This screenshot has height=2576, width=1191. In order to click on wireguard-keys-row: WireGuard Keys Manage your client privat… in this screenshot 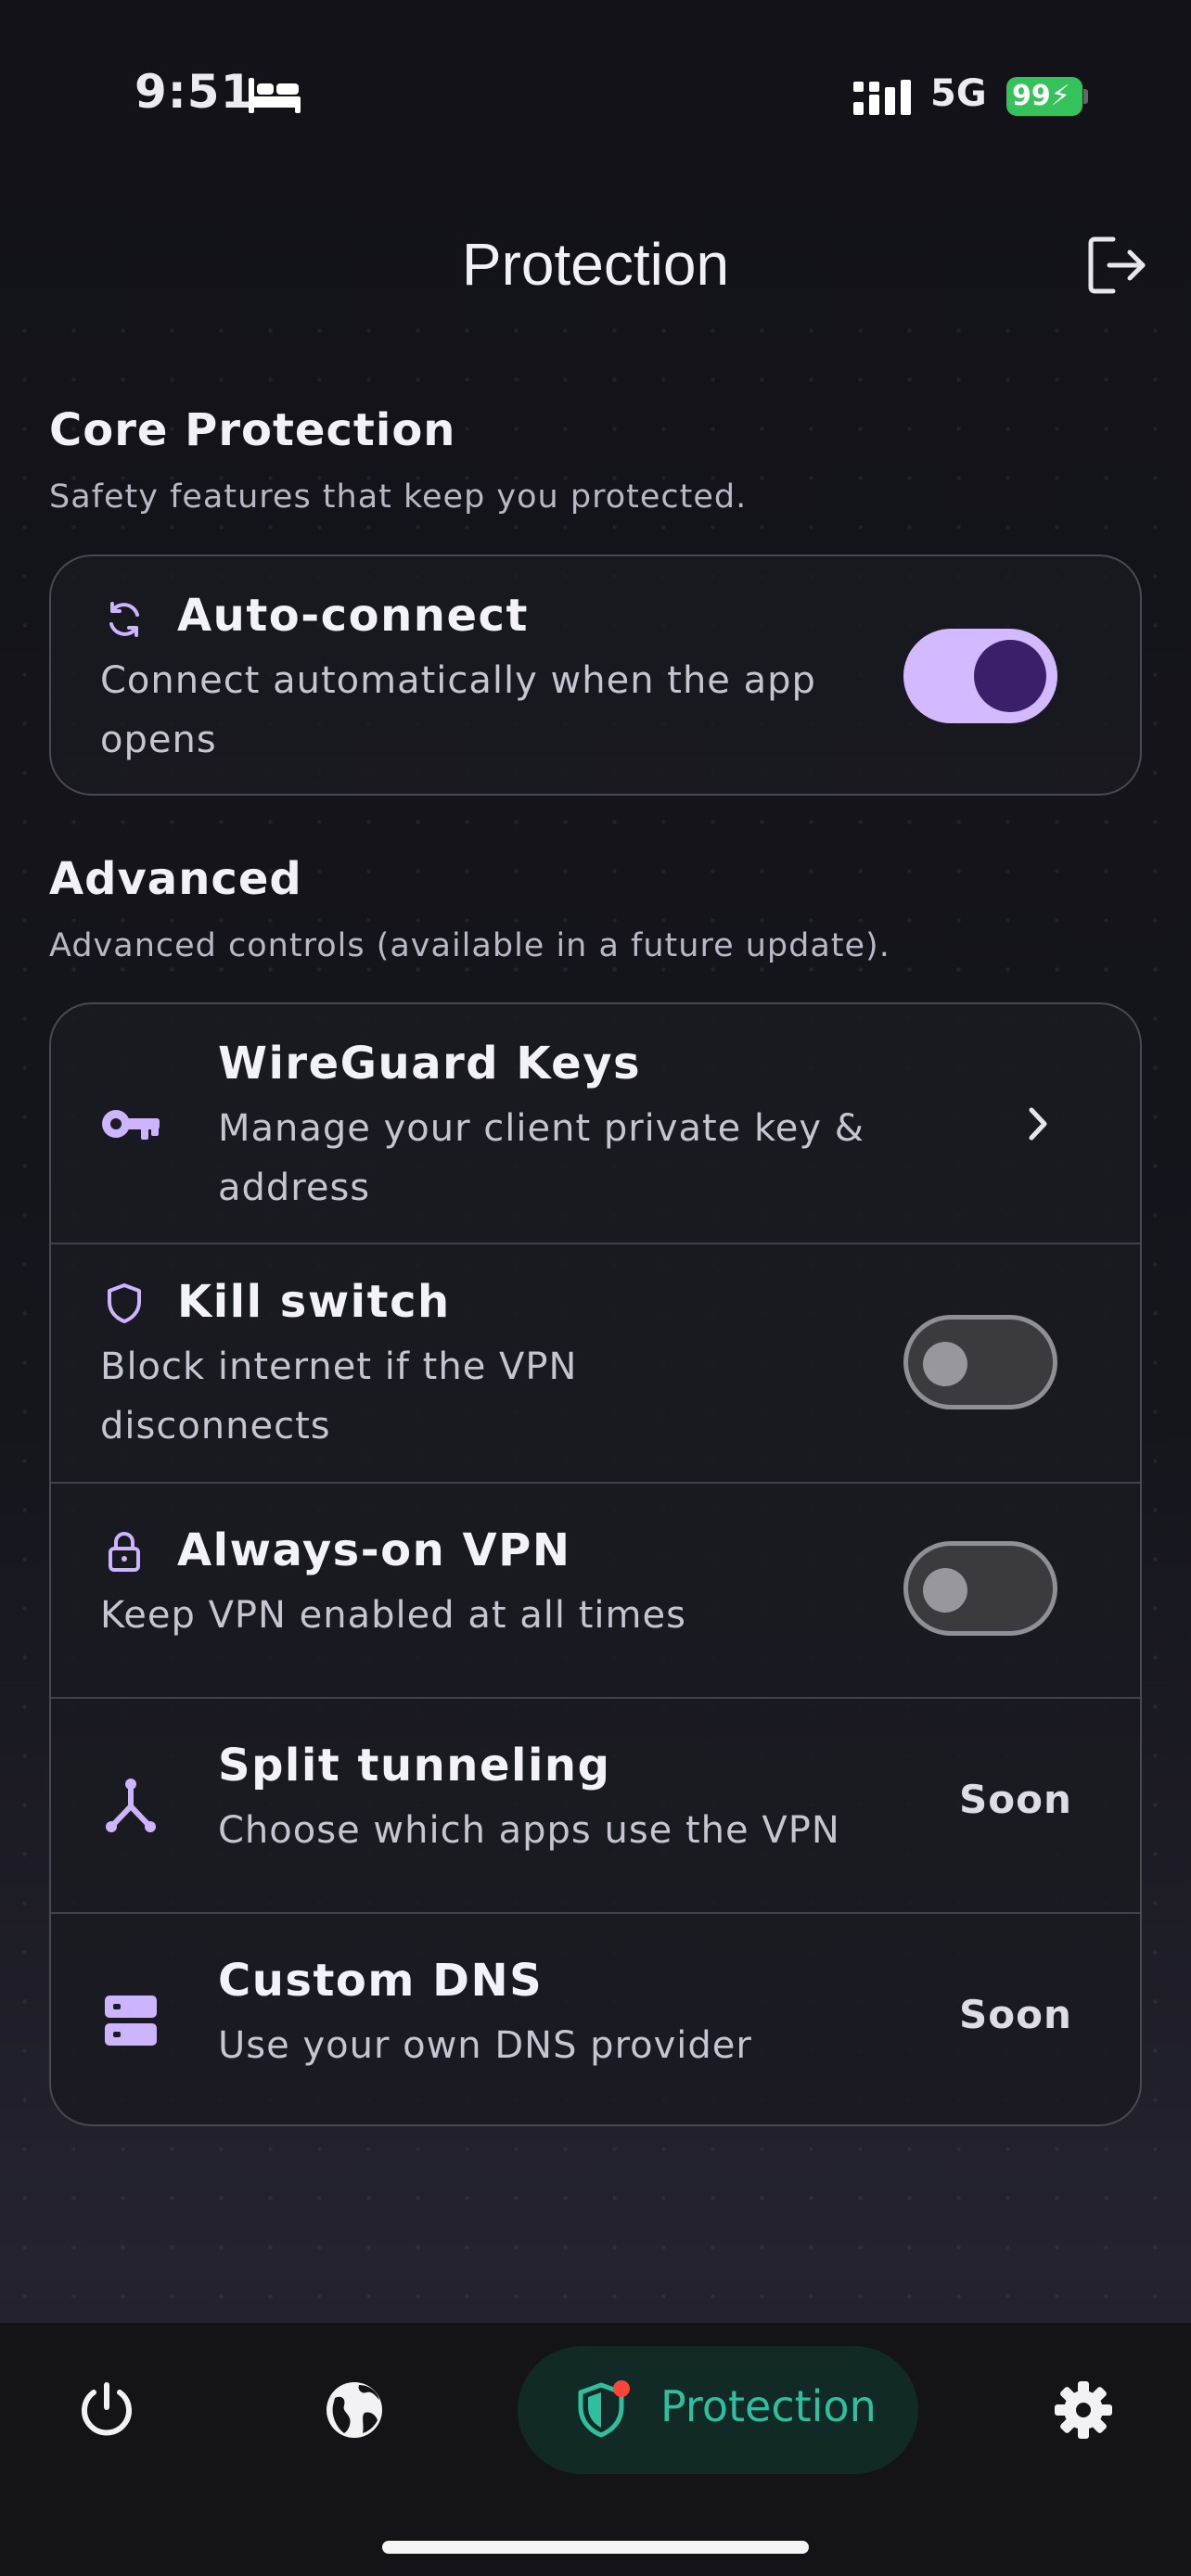, I will do `click(595, 1123)`.